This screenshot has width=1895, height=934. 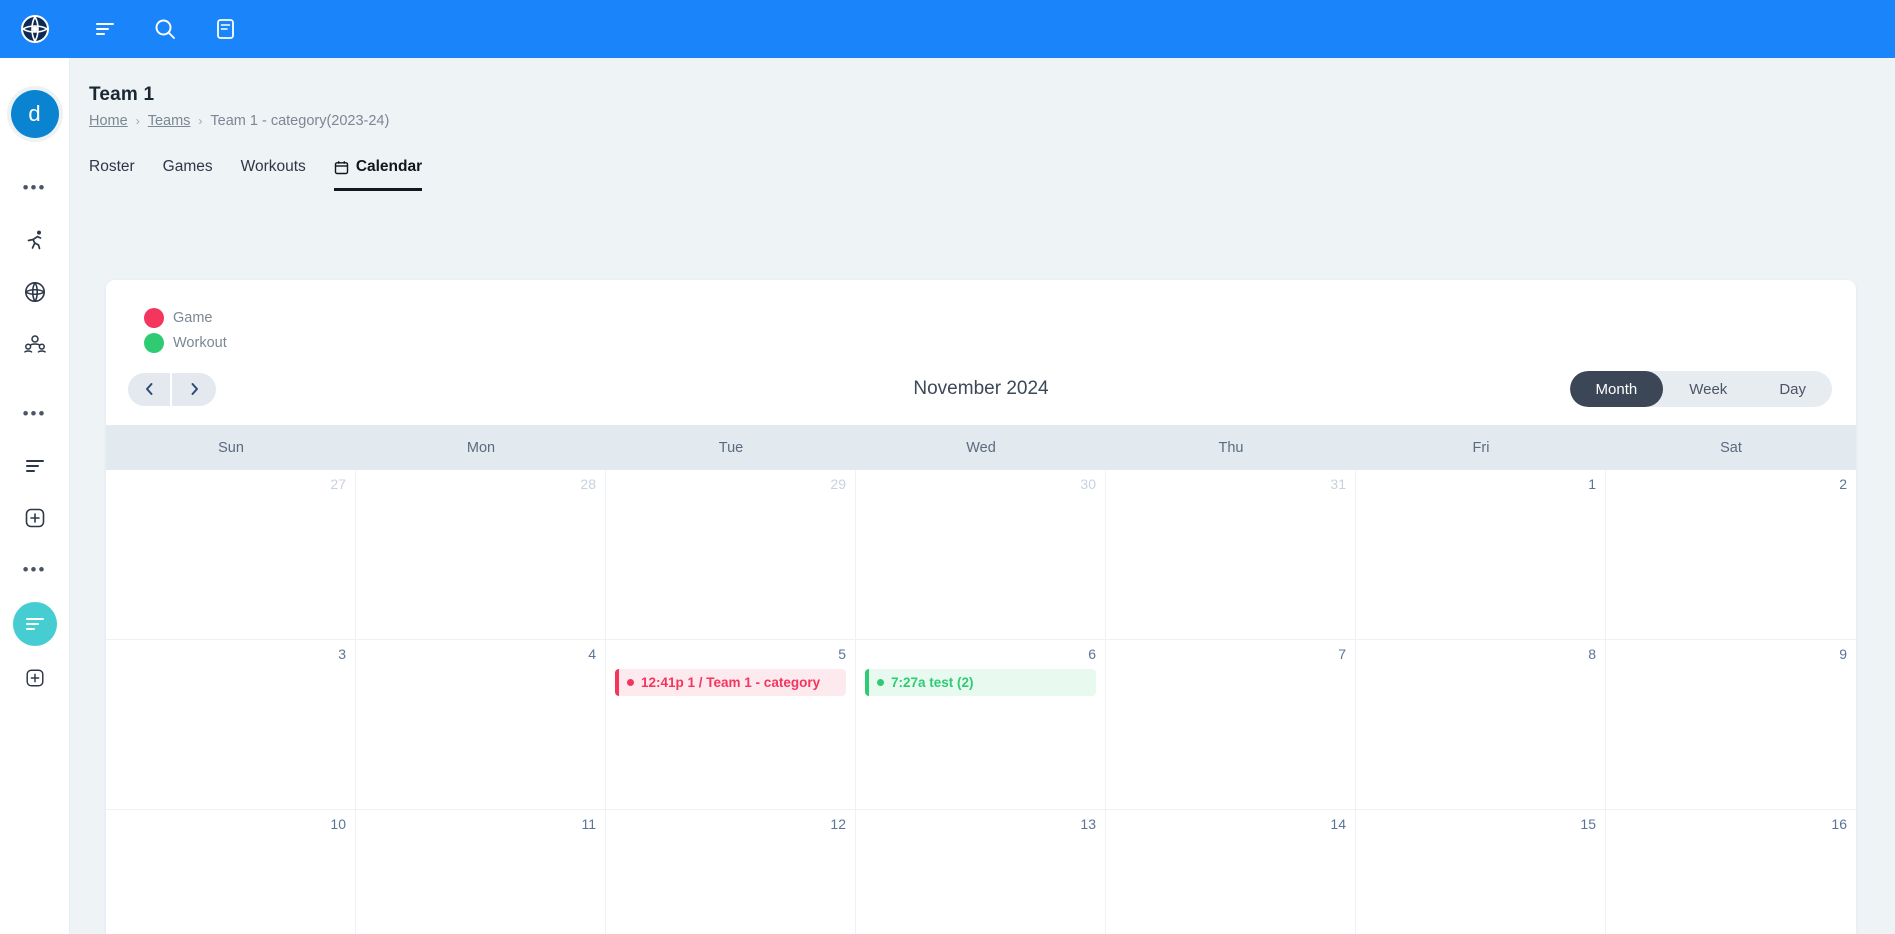 What do you see at coordinates (35, 344) in the screenshot?
I see `people-group-icon` at bounding box center [35, 344].